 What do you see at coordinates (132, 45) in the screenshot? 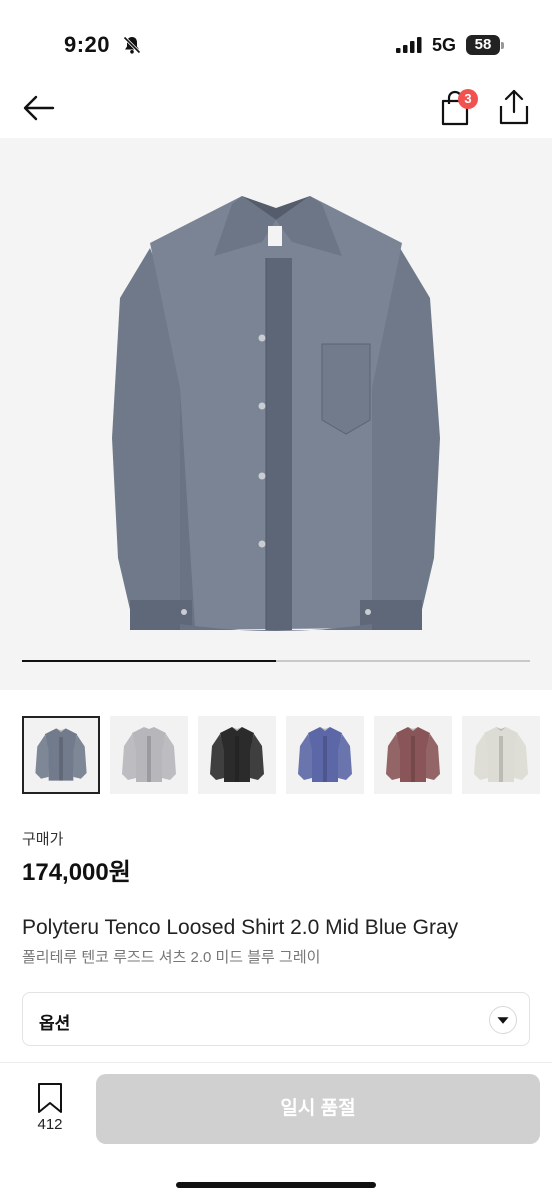
I see `bell-slash-icon` at bounding box center [132, 45].